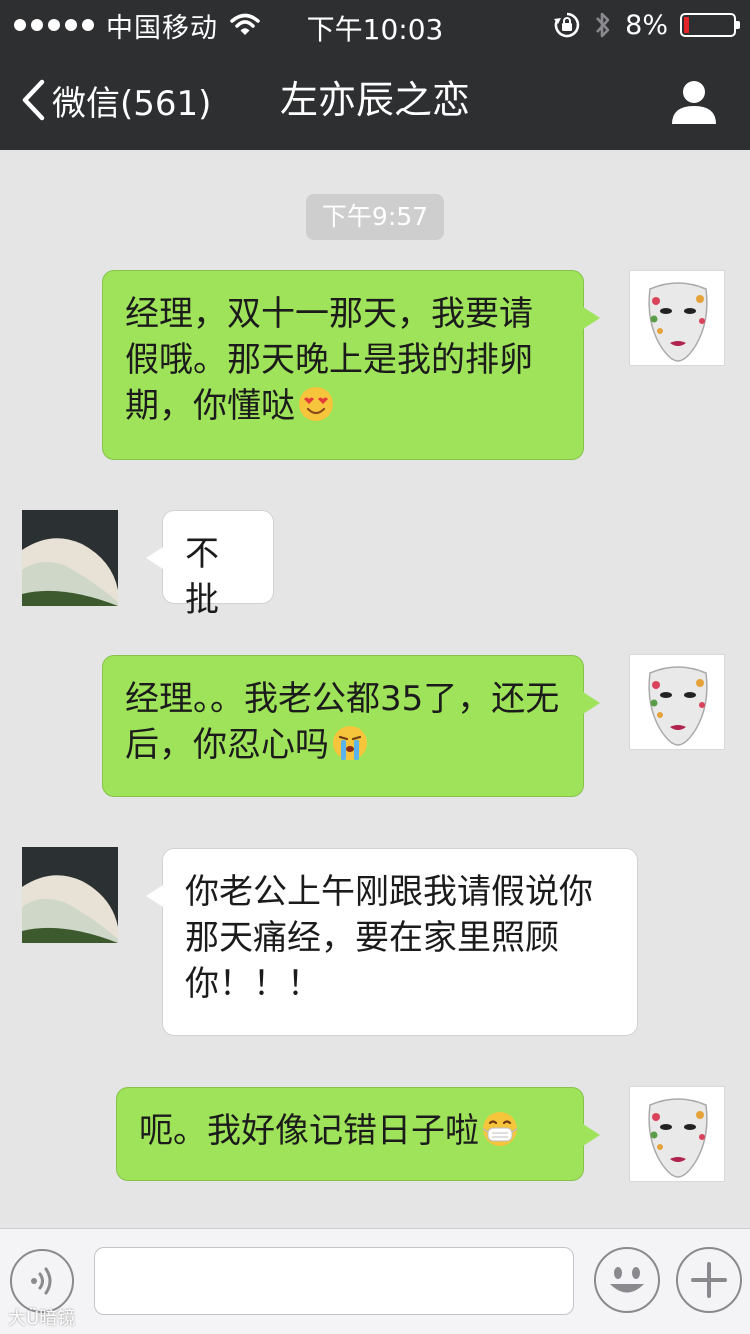  Describe the element at coordinates (351, 365) in the screenshot. I see `message-bubble: 经理，双十一那天，我要请假哦。那天晚上是我的排卵期，你懂哒` at that location.